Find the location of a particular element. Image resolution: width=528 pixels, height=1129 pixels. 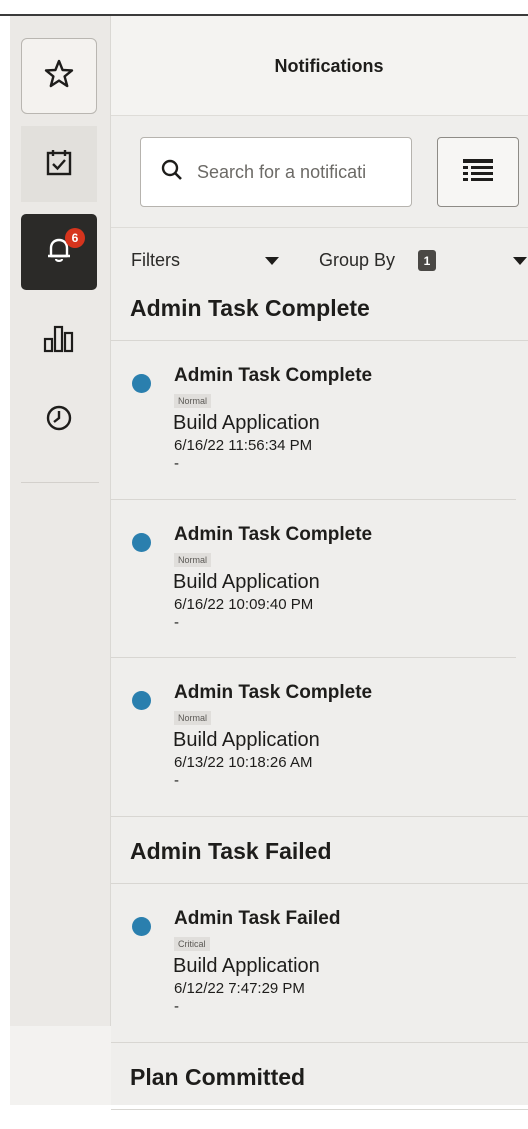

notification-timestamp: 6/16/22 11:56:34 PM is located at coordinates (243, 445).